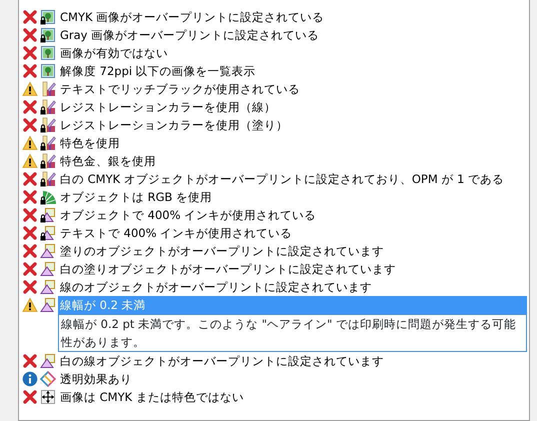 The width and height of the screenshot is (537, 421). I want to click on issue-item: 白の線オブジェクトがオーバープリントに設定されています, so click(292, 361).